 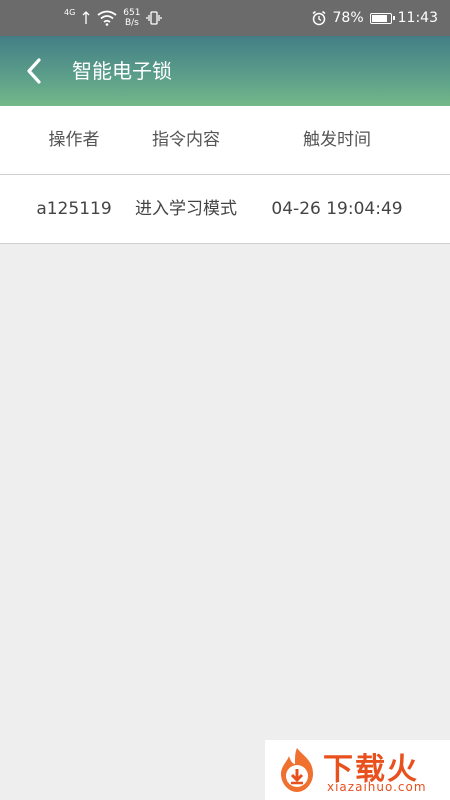 What do you see at coordinates (337, 140) in the screenshot?
I see `column-header-time: 触发时间` at bounding box center [337, 140].